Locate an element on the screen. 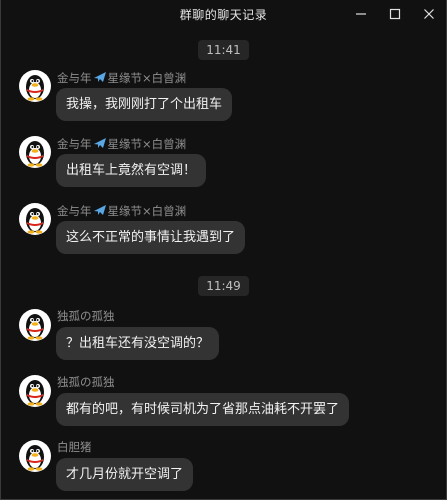 This screenshot has width=447, height=500. message-item: 金与年 星缘节×白曾渊 这么不正常的事情让我遇到了 is located at coordinates (224, 229).